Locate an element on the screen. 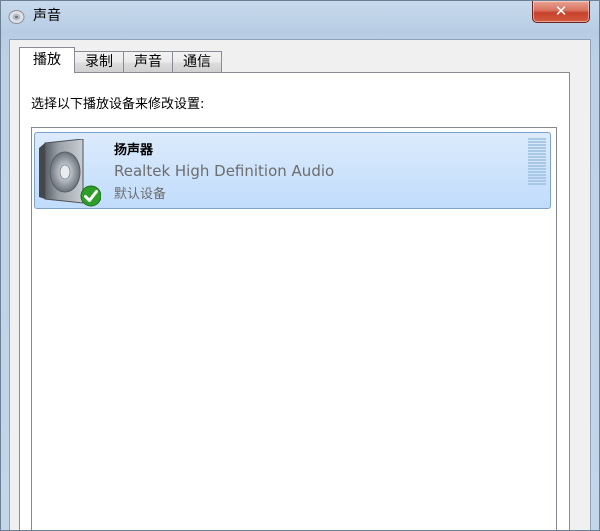 This screenshot has height=531, width=600. tab-strip: 播放 录制 声音 通信 is located at coordinates (120, 60).